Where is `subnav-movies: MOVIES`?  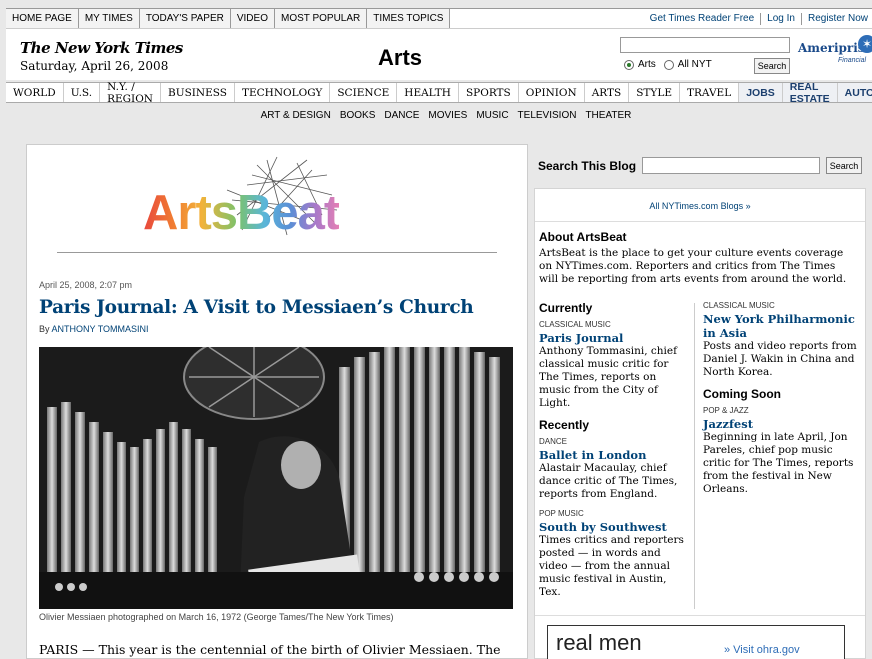 subnav-movies: MOVIES is located at coordinates (447, 115).